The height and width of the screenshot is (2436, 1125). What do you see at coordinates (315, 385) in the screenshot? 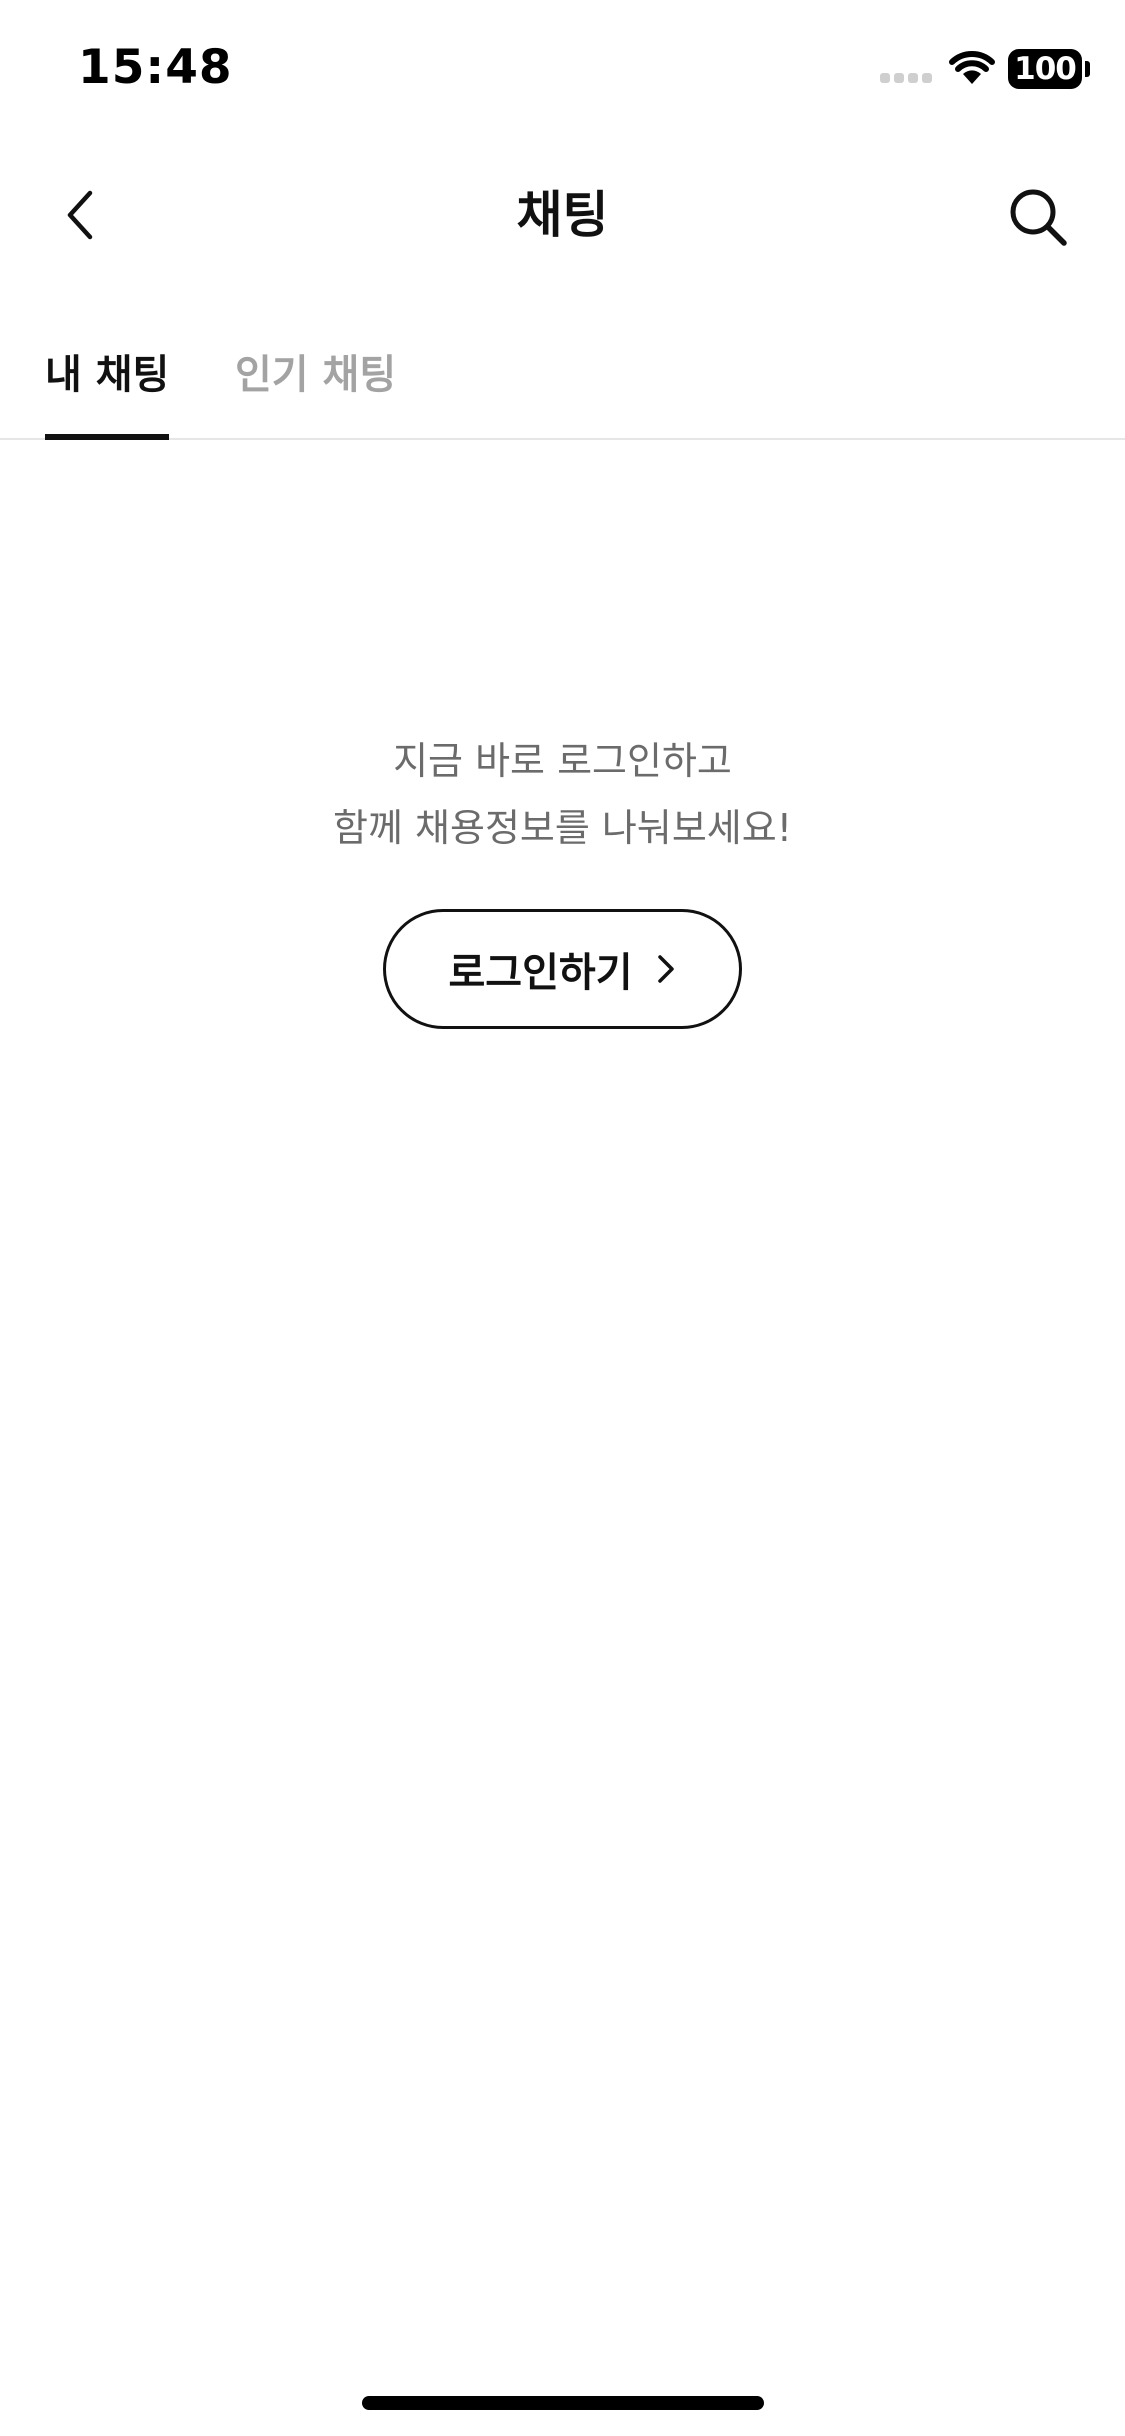
I see `tab-popular-chats: 인기 채팅` at bounding box center [315, 385].